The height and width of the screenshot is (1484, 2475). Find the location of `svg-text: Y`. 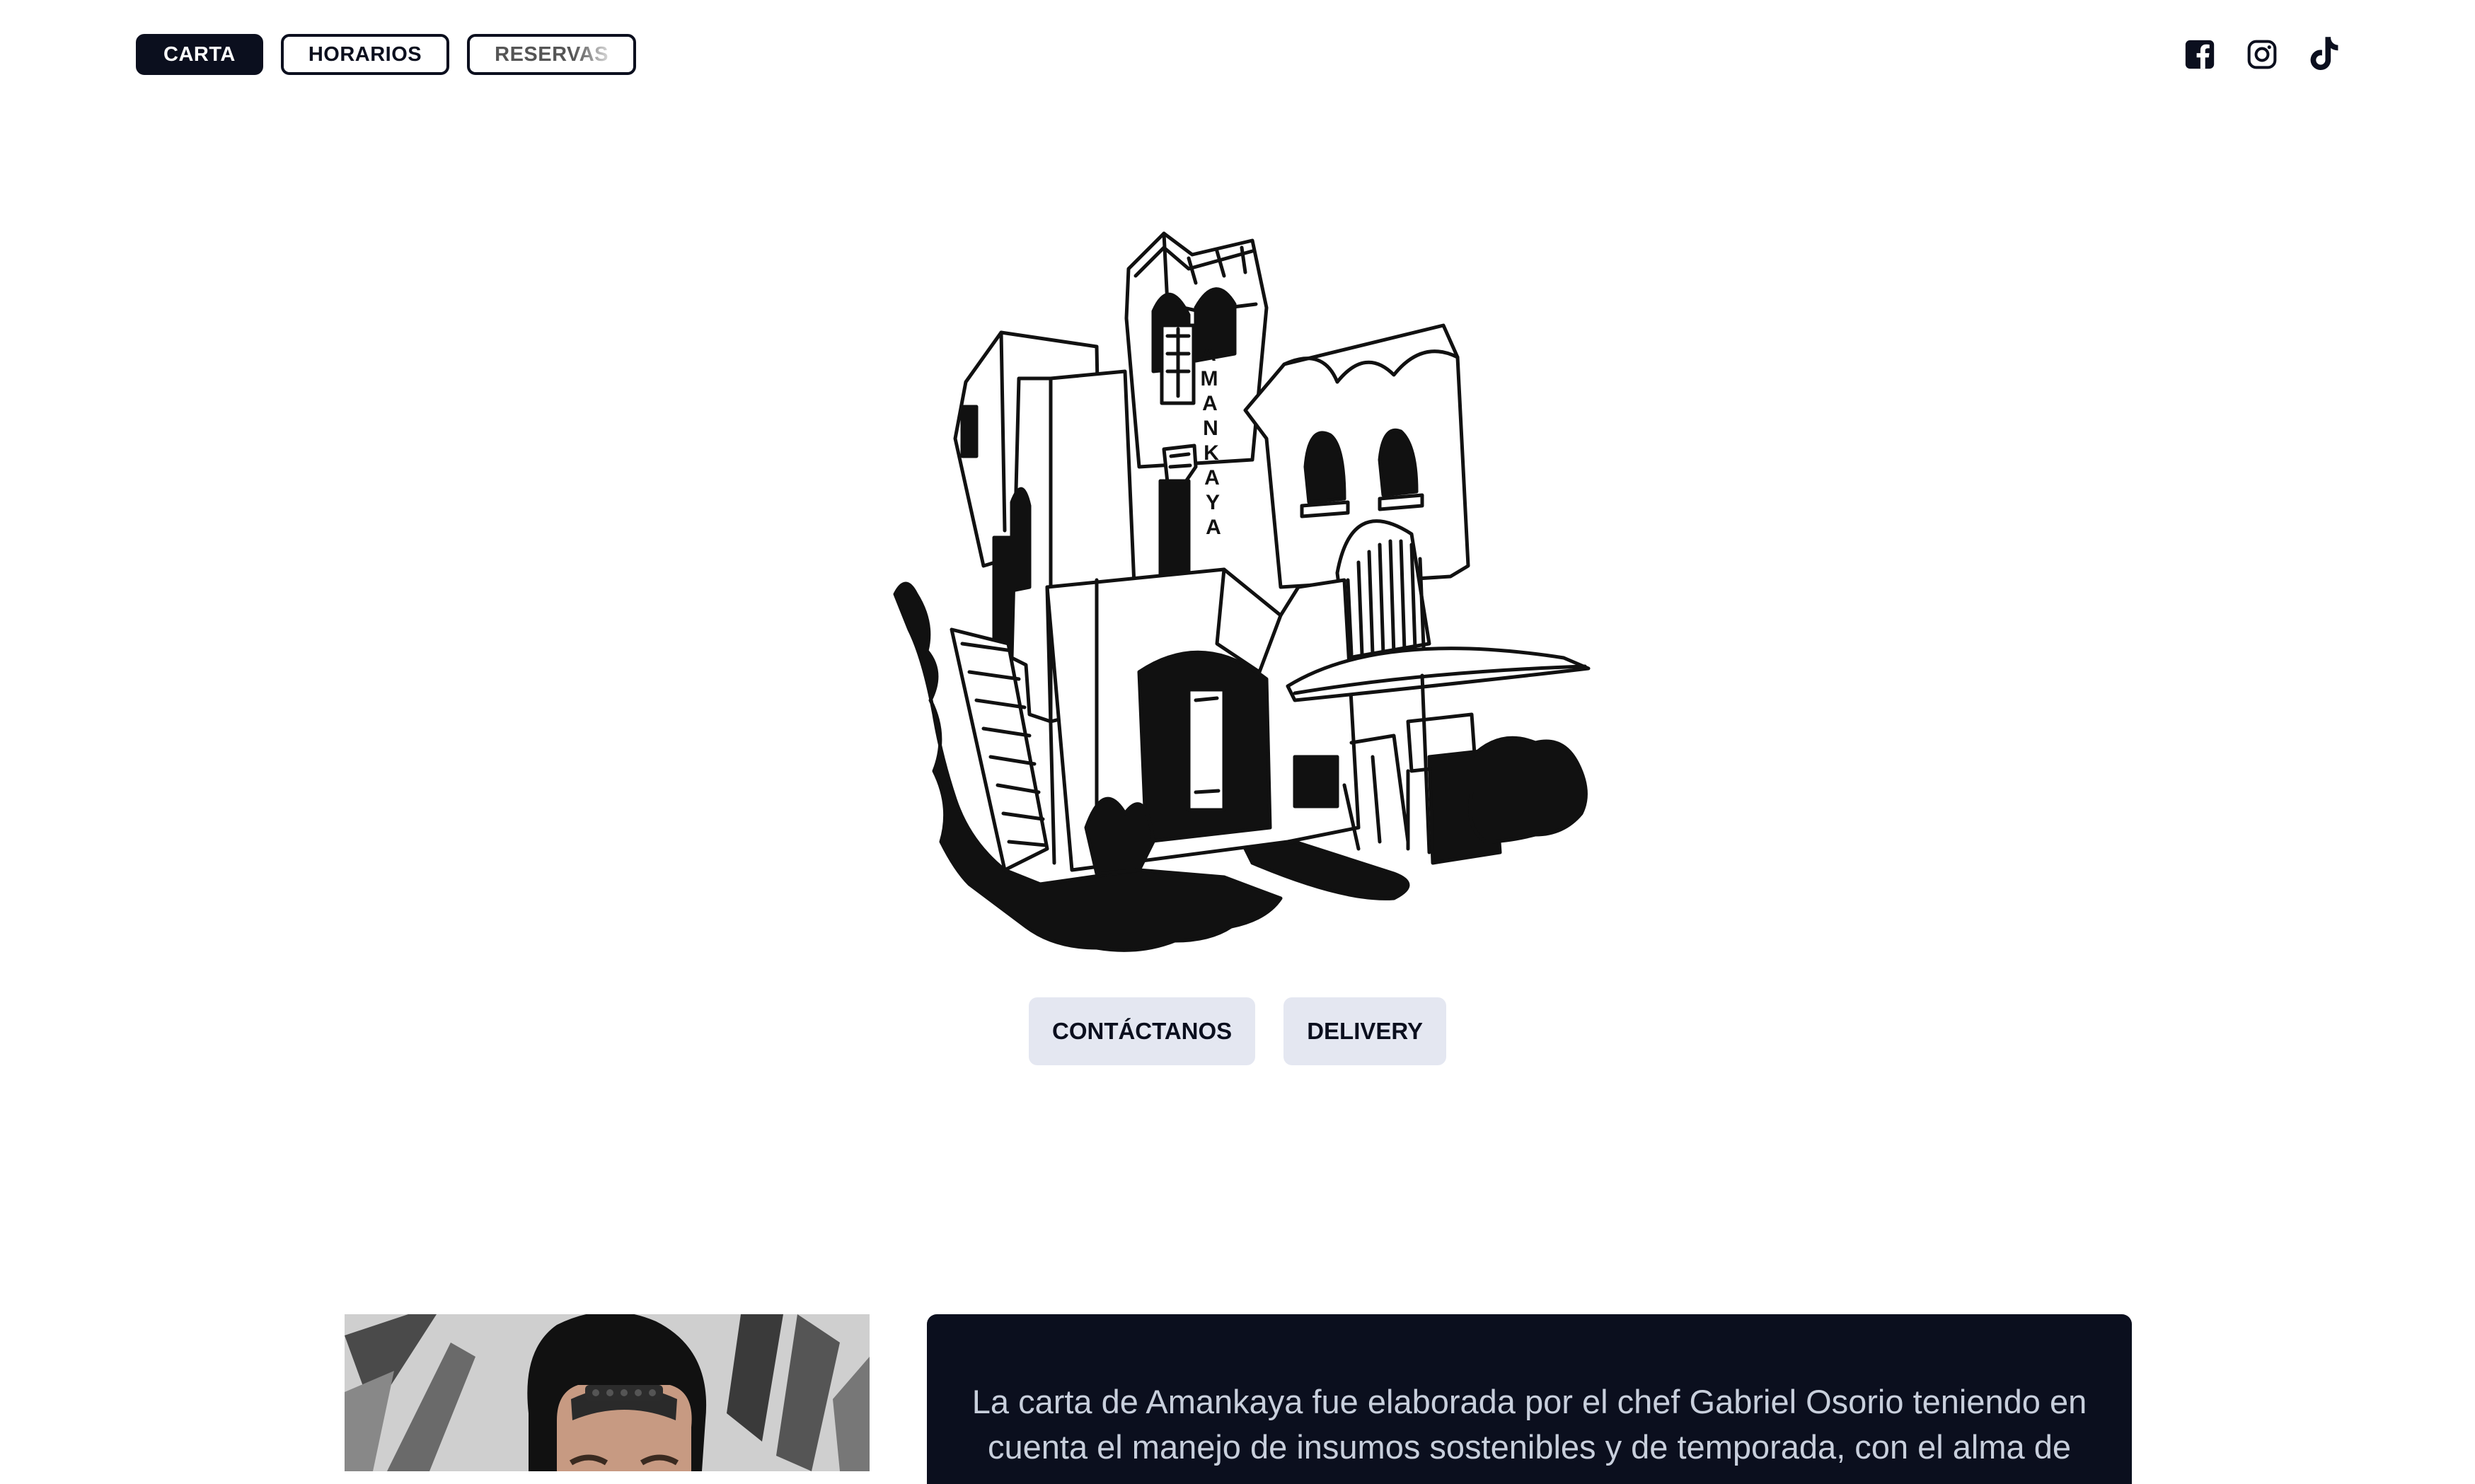

svg-text: Y is located at coordinates (1213, 502).